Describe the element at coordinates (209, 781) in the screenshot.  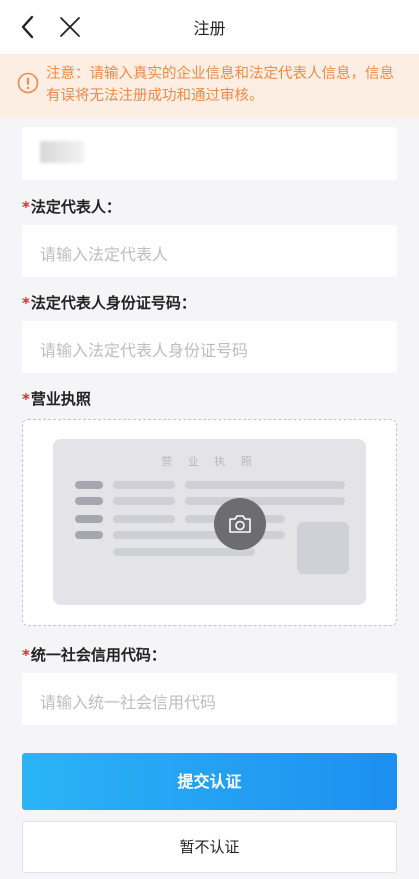
I see `submit-verification-button: 提交认证` at that location.